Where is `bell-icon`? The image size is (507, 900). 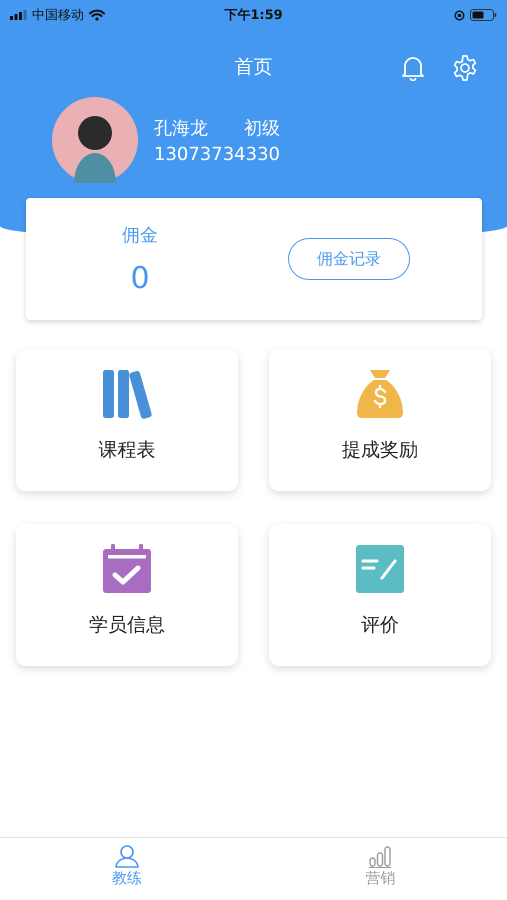
bell-icon is located at coordinates (413, 68).